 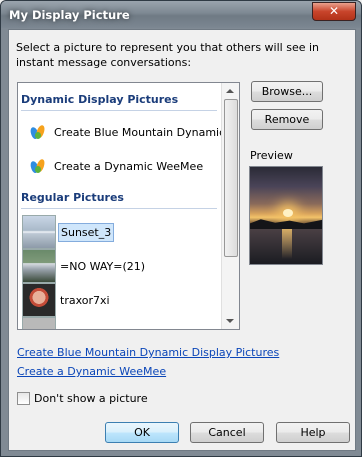 I want to click on scroll-down-arrow-icon, so click(x=230, y=321).